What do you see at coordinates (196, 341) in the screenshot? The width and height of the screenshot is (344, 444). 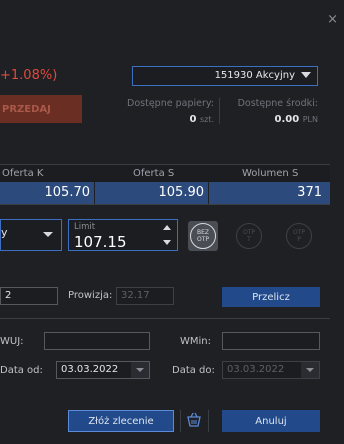 I see `wmin-label: WMin:` at bounding box center [196, 341].